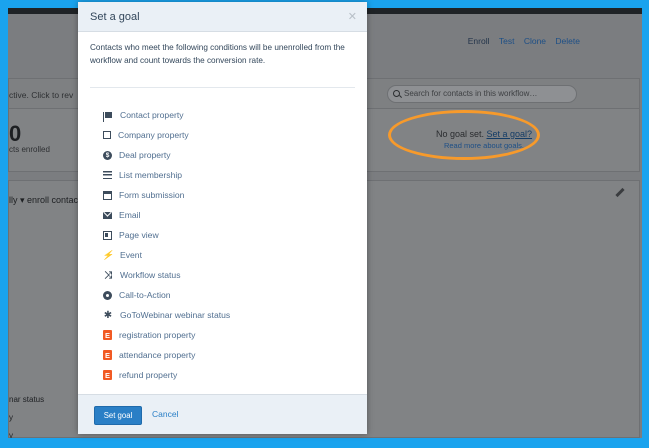 Image resolution: width=649 pixels, height=448 pixels. What do you see at coordinates (27, 399) in the screenshot?
I see `side-text: nar status` at bounding box center [27, 399].